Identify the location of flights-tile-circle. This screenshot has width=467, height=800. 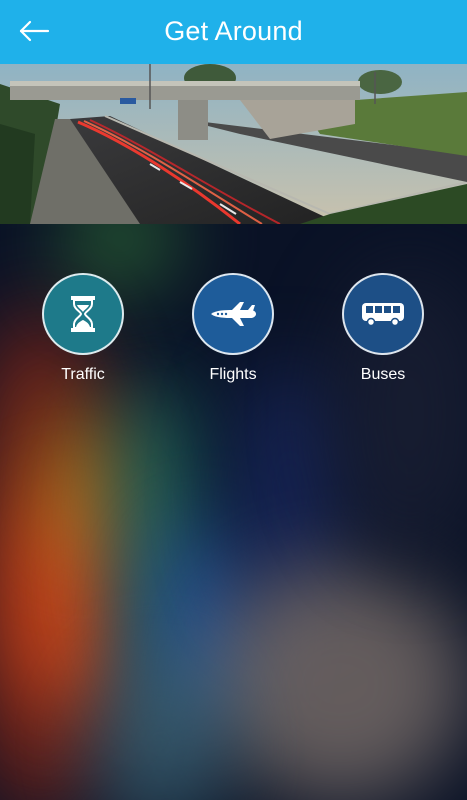
(233, 314).